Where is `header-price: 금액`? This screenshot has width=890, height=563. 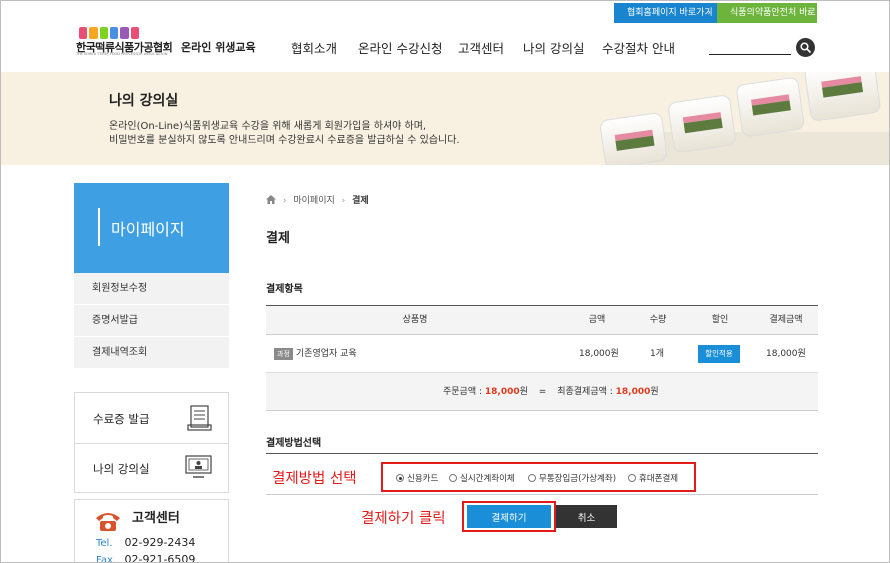
header-price: 금액 is located at coordinates (597, 320).